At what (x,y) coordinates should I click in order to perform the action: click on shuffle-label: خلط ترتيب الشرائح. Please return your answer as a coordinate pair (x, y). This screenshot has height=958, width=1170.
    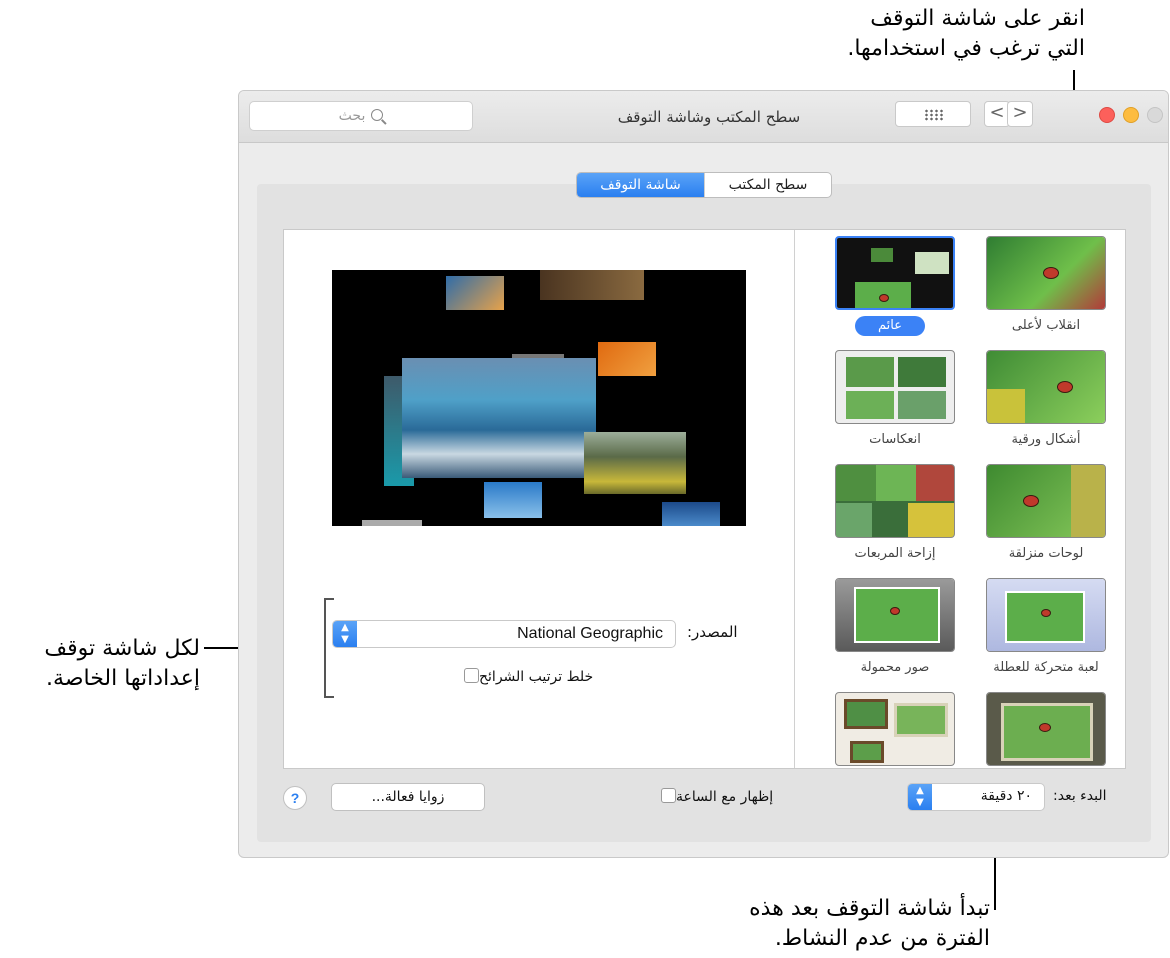
    Looking at the image, I should click on (536, 677).